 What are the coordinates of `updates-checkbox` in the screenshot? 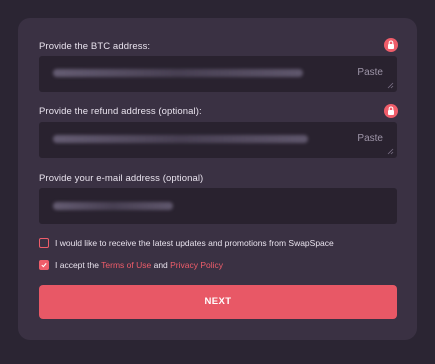 It's located at (44, 243).